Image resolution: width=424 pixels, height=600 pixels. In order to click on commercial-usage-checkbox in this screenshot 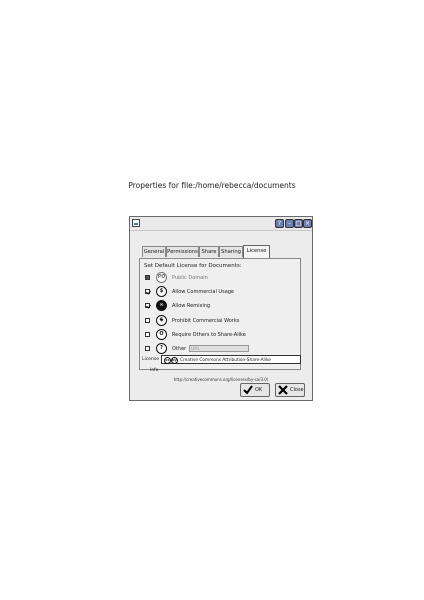, I will do `click(147, 291)`.